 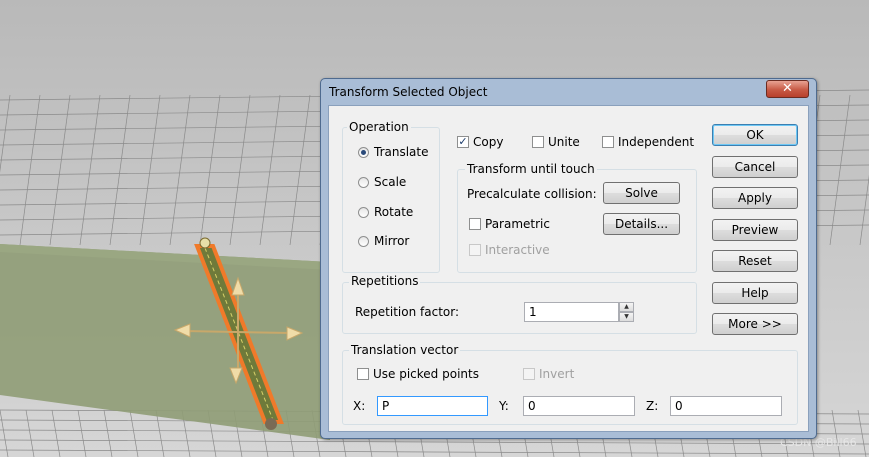 I want to click on use-picked-points-checkbox, so click(x=363, y=374).